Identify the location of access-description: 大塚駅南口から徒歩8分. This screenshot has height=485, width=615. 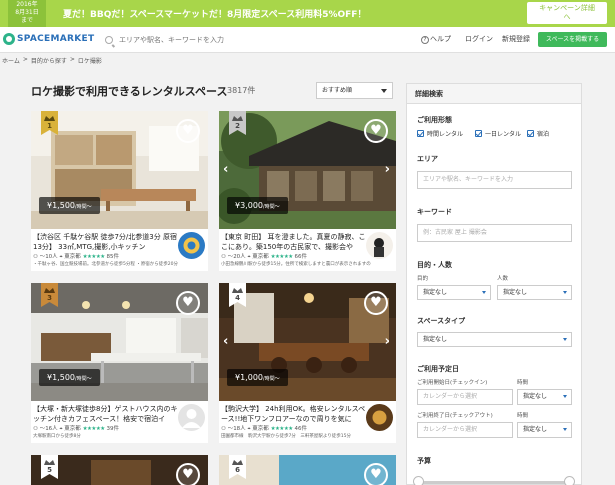
(57, 436).